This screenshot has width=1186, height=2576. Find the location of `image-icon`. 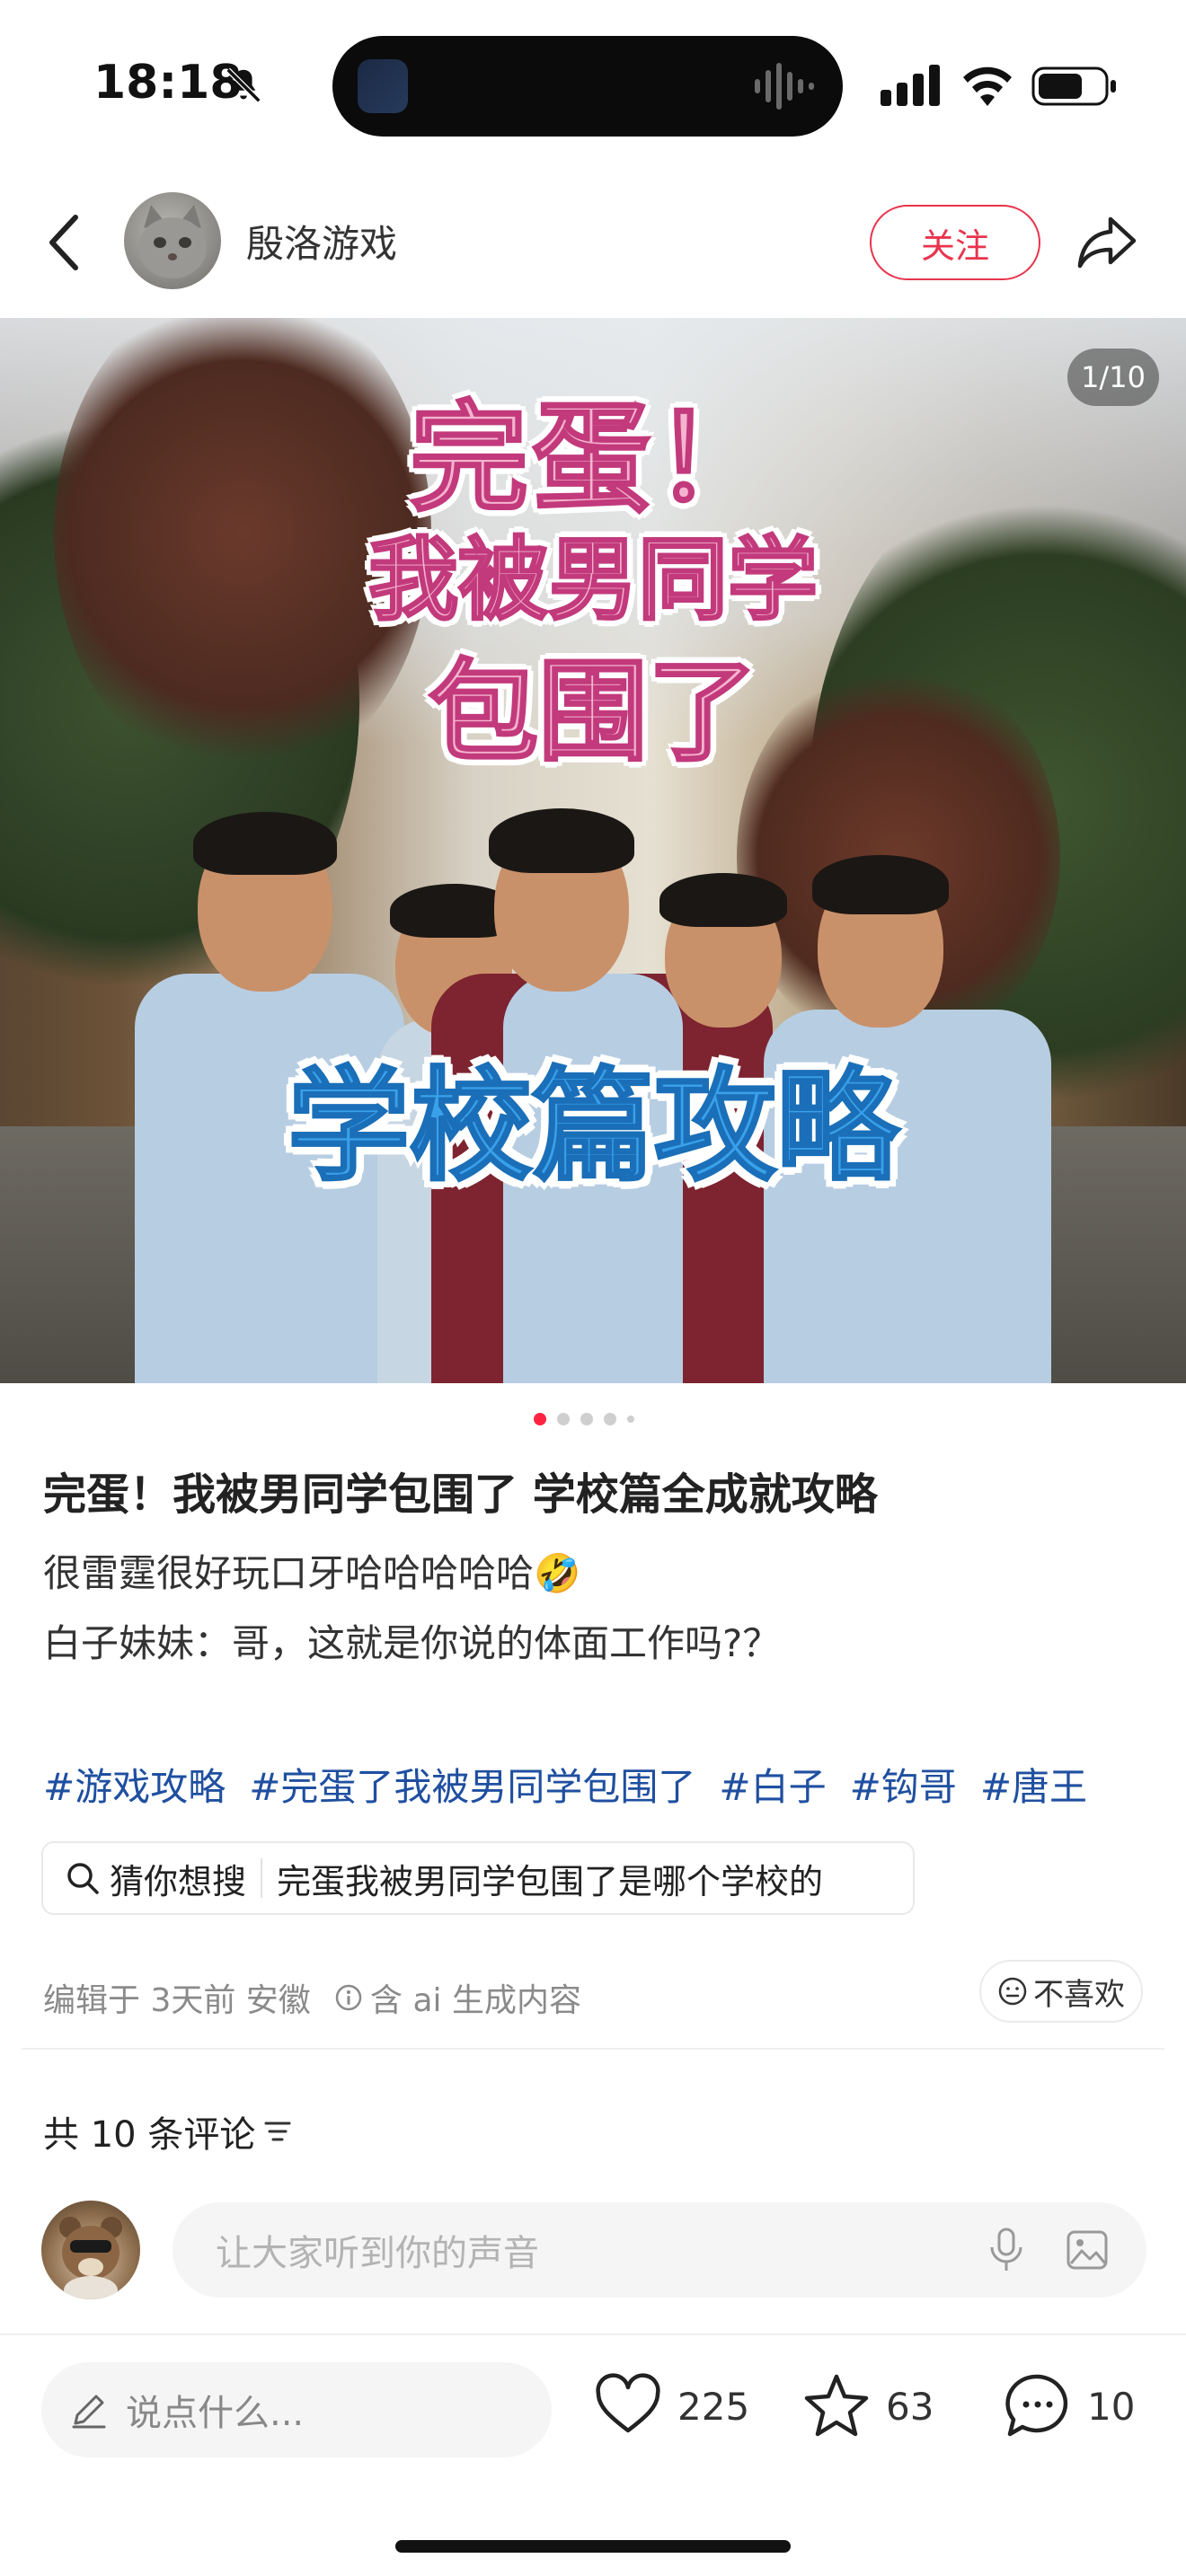

image-icon is located at coordinates (1087, 2250).